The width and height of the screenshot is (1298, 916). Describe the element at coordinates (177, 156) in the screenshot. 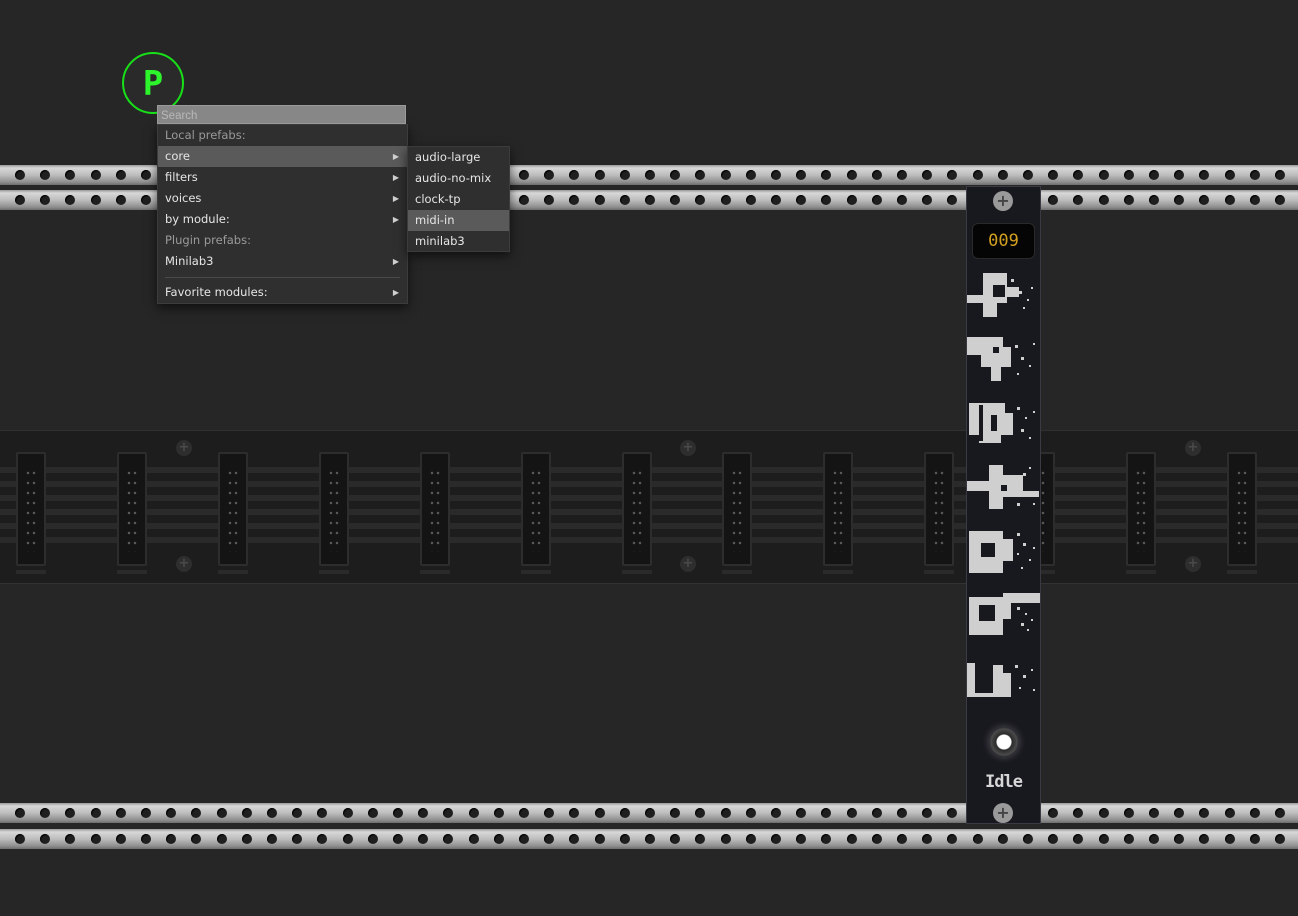

I see `menu-item-label: core` at that location.